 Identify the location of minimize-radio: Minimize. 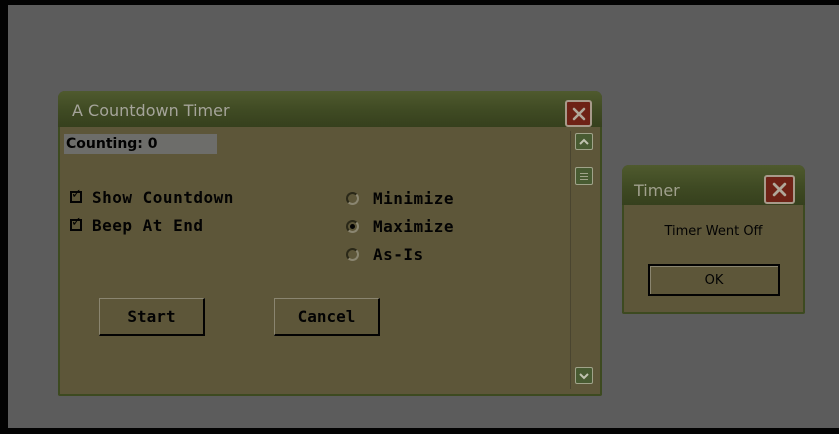
(400, 198).